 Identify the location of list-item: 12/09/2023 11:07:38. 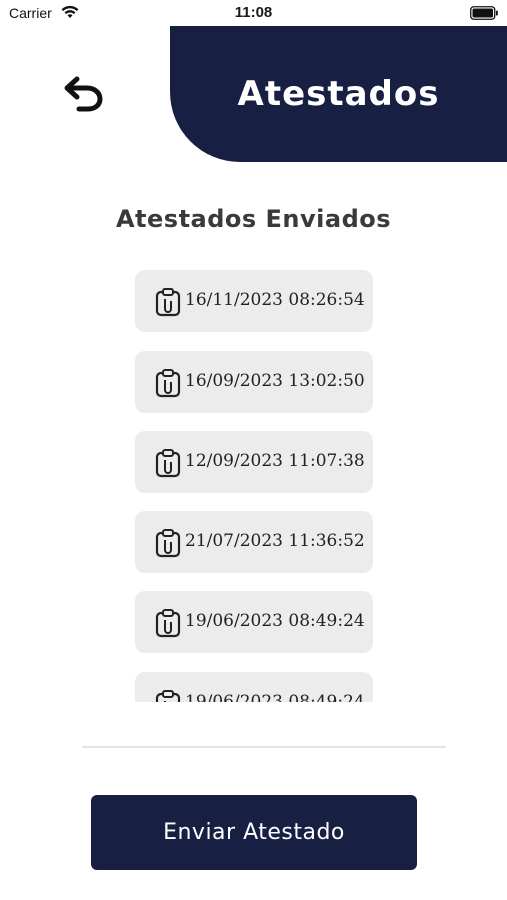
(254, 462).